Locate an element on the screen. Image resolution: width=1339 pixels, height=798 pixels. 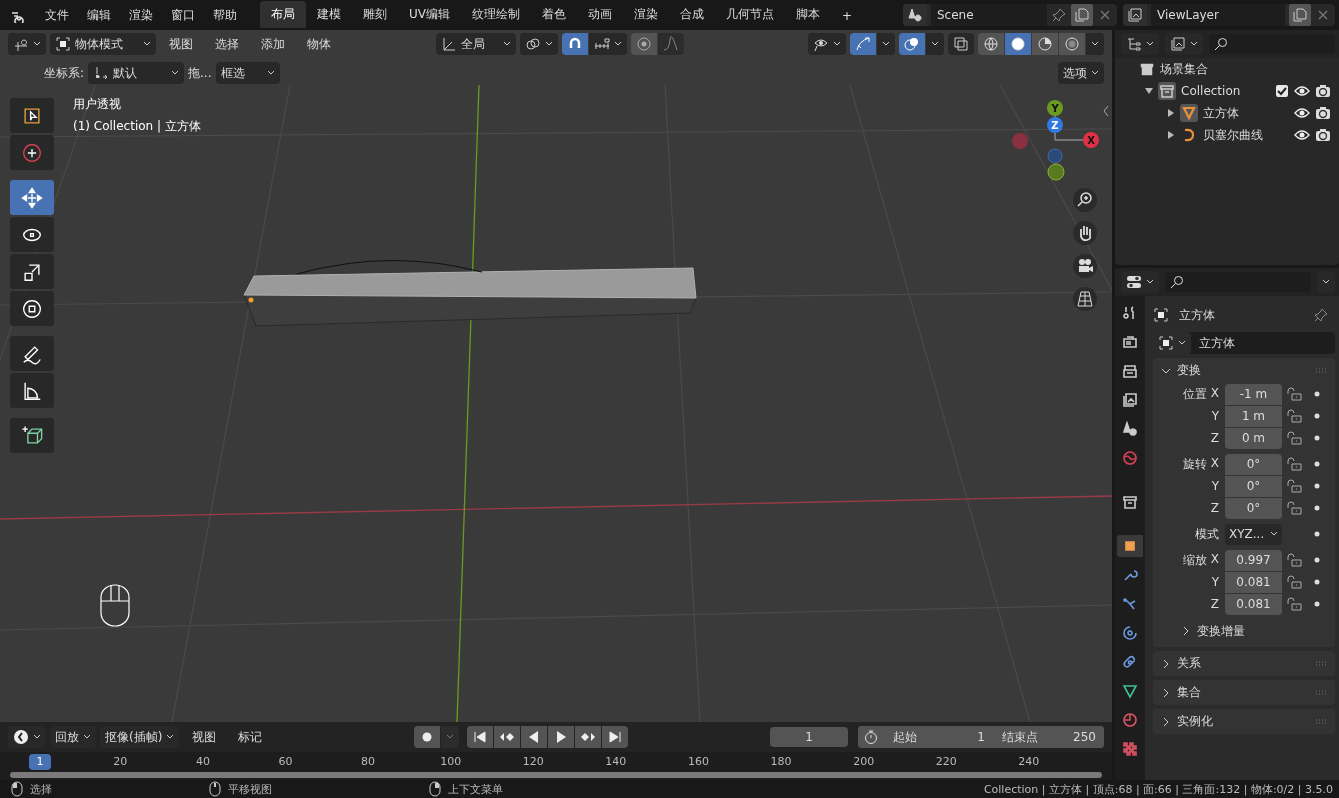
mode-dropdown: 物体模式 is located at coordinates (103, 44).